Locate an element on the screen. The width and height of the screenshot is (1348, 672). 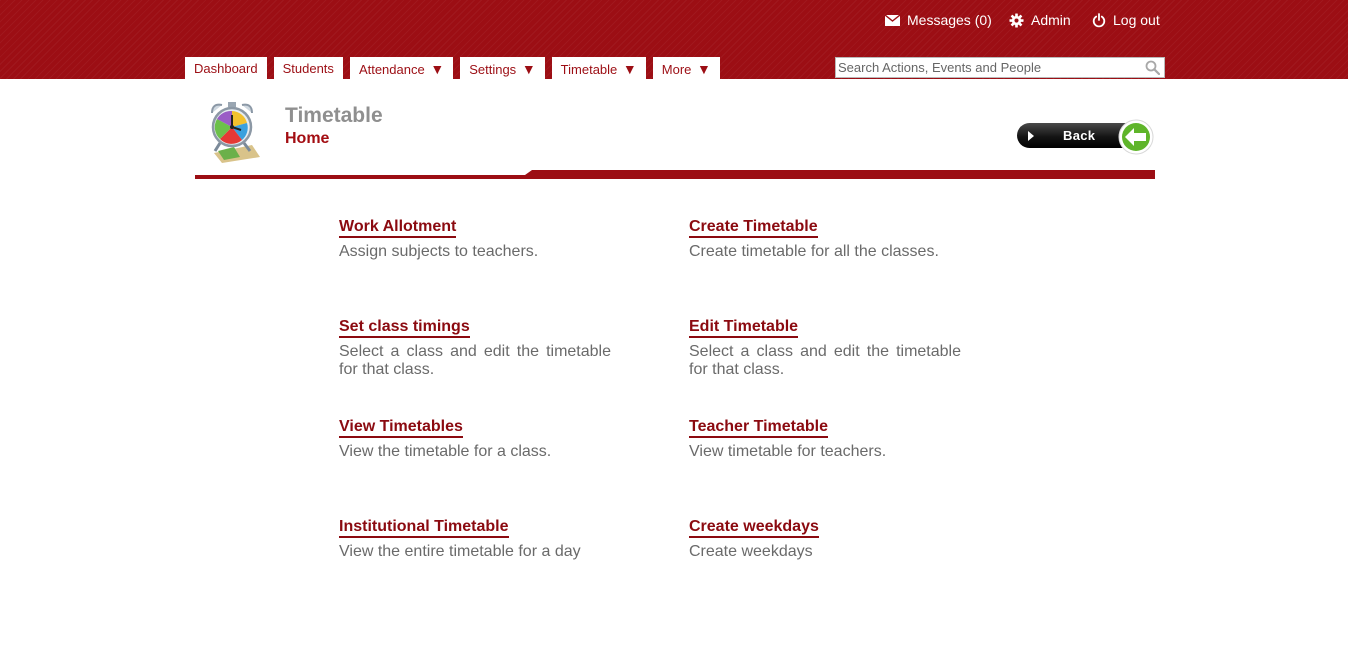
page-title: Timetable is located at coordinates (334, 115).